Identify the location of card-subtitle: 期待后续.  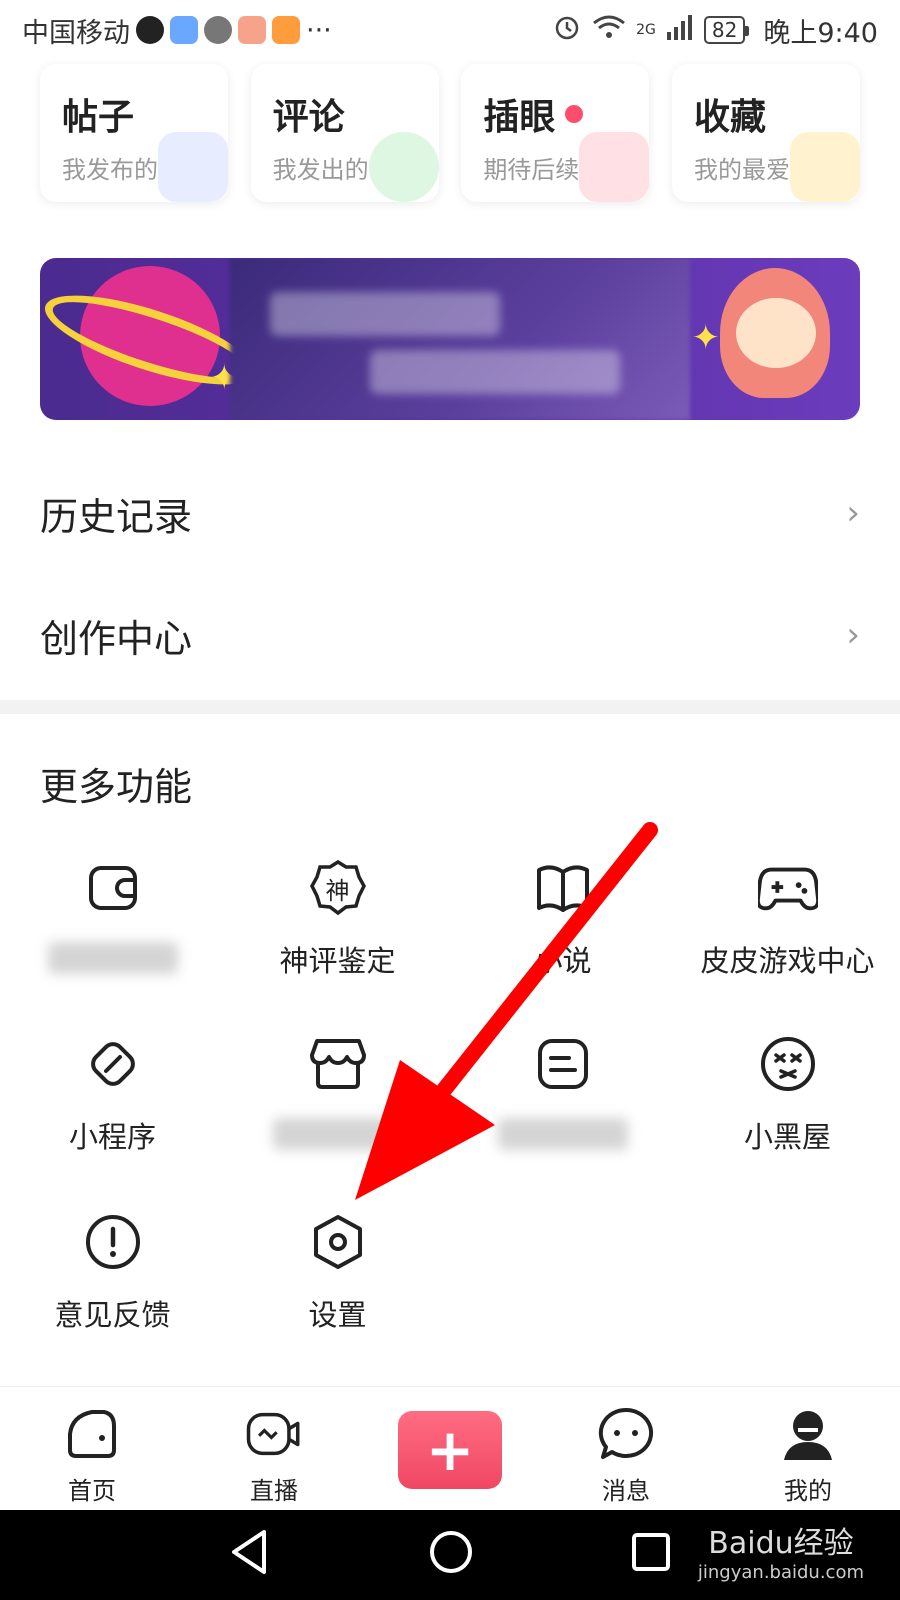
(531, 170).